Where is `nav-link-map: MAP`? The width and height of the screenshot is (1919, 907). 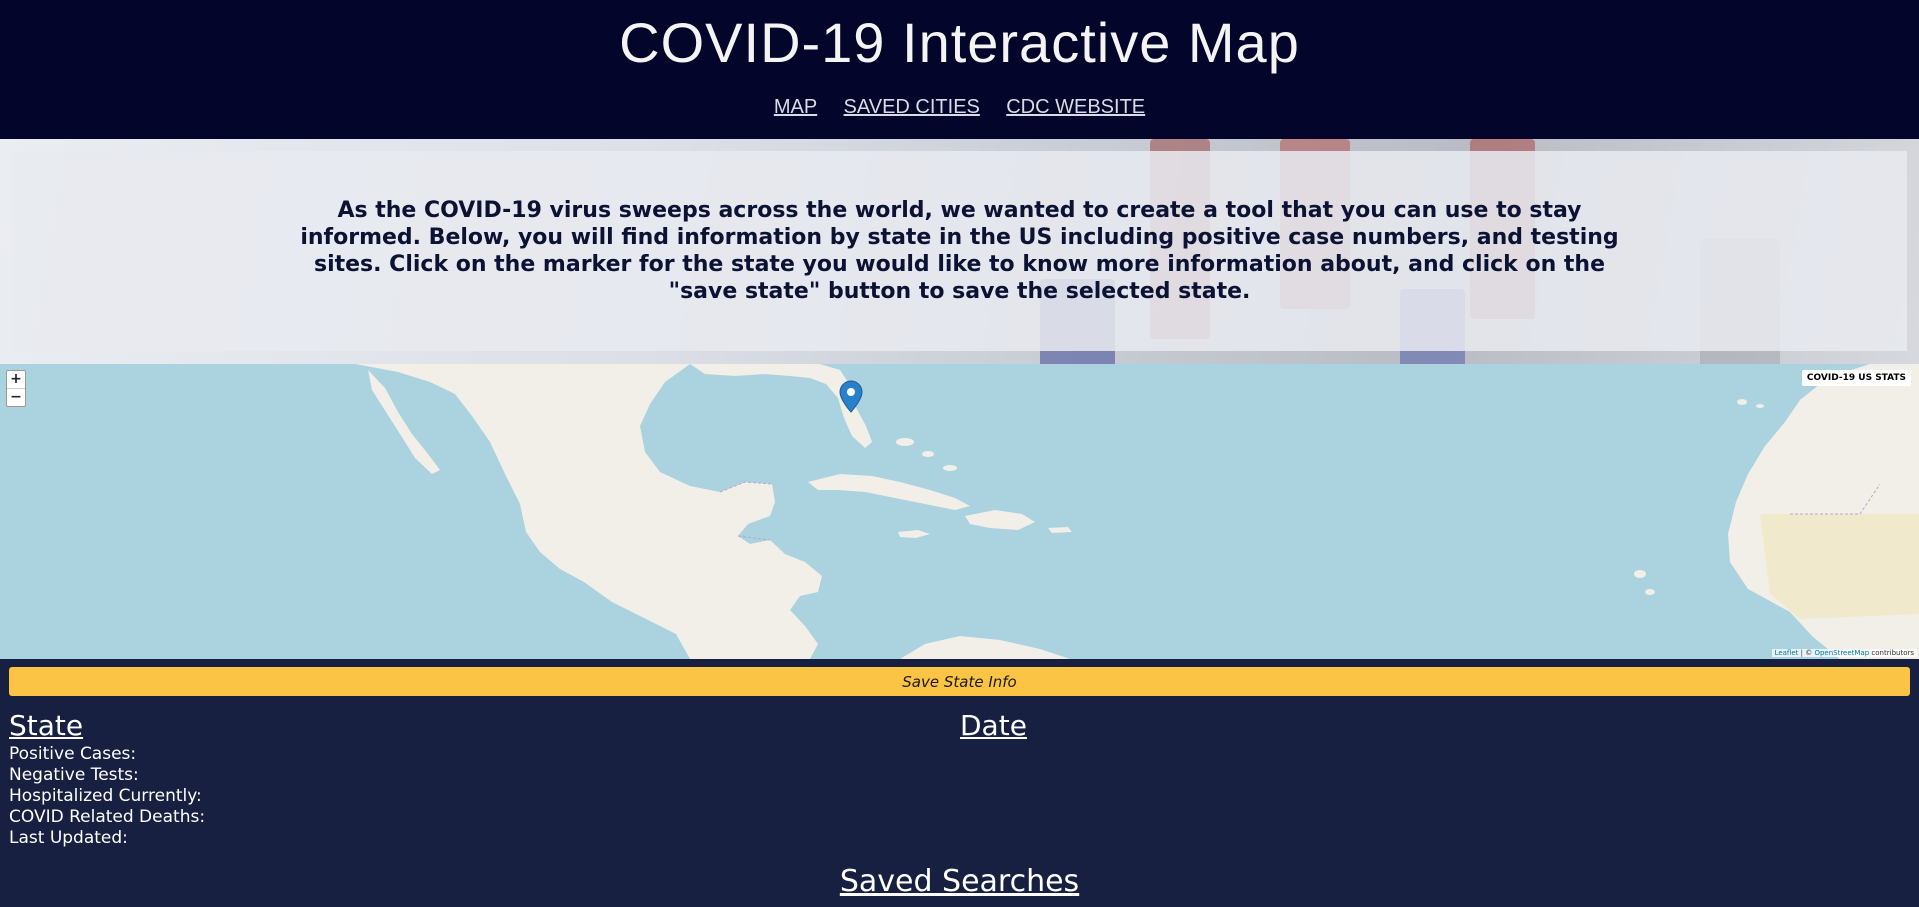
nav-link-map: MAP is located at coordinates (795, 107).